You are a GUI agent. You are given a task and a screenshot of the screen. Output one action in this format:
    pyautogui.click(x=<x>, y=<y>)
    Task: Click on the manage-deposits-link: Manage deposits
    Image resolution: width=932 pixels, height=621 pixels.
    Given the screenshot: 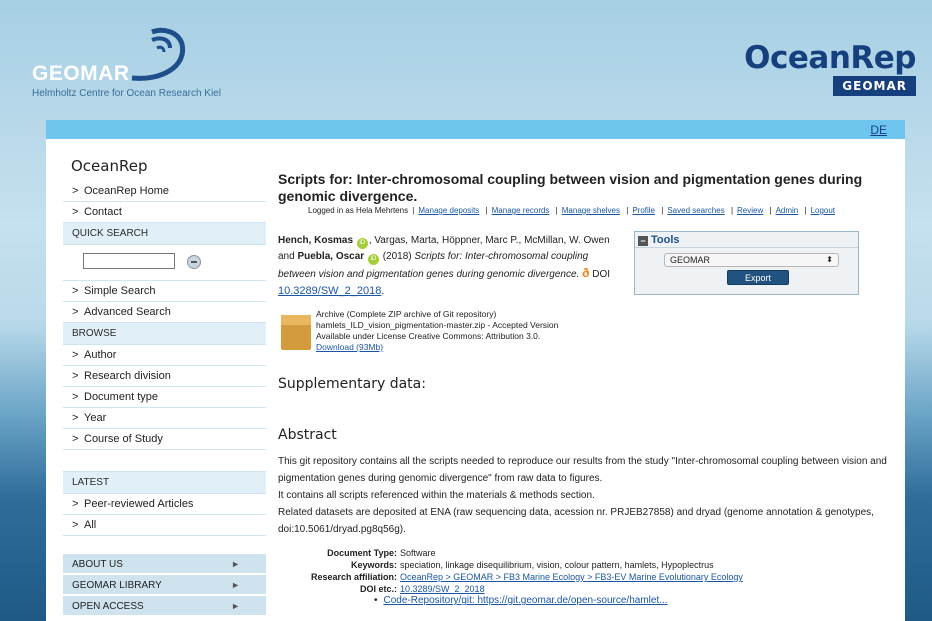 What is the action you would take?
    pyautogui.click(x=448, y=210)
    